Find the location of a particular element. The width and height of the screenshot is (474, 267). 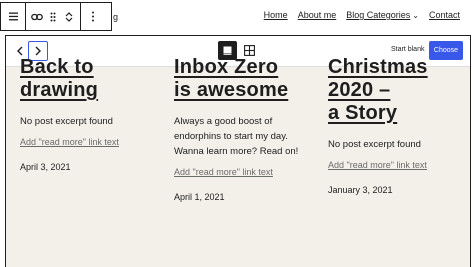

nav-link-blog-categories: Blog Categories is located at coordinates (378, 15).